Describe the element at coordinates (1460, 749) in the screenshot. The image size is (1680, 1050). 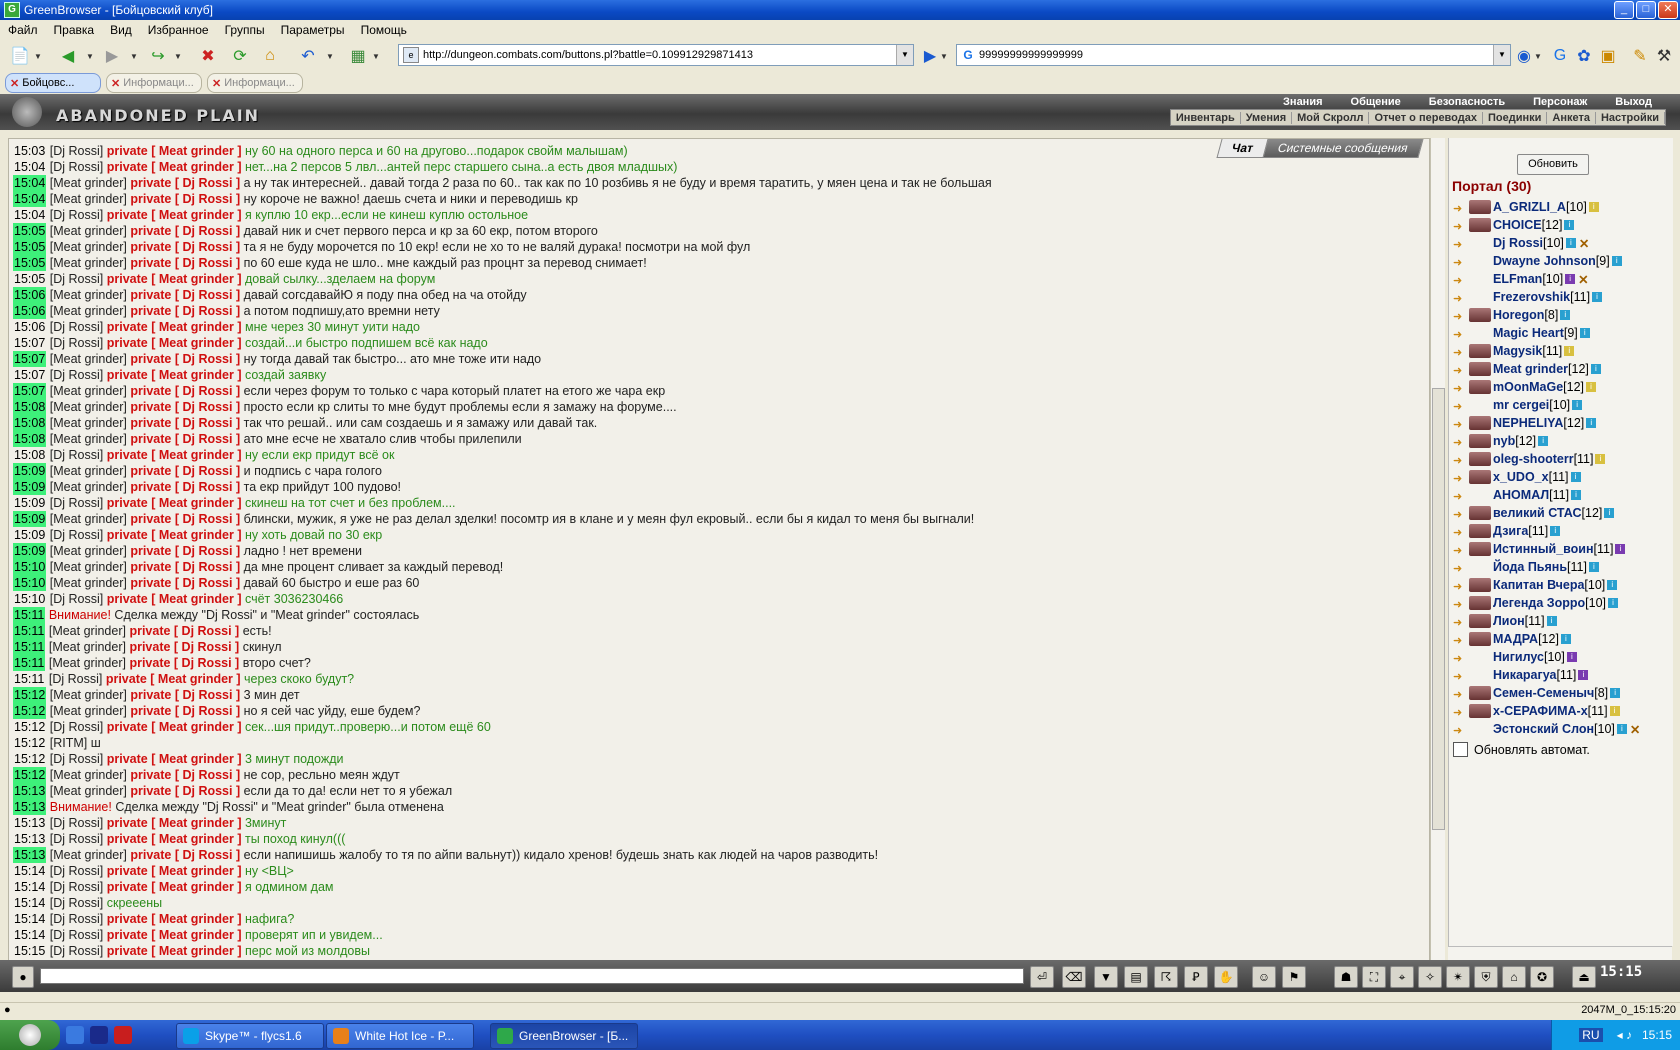
I see `auto-refresh-checkbox` at that location.